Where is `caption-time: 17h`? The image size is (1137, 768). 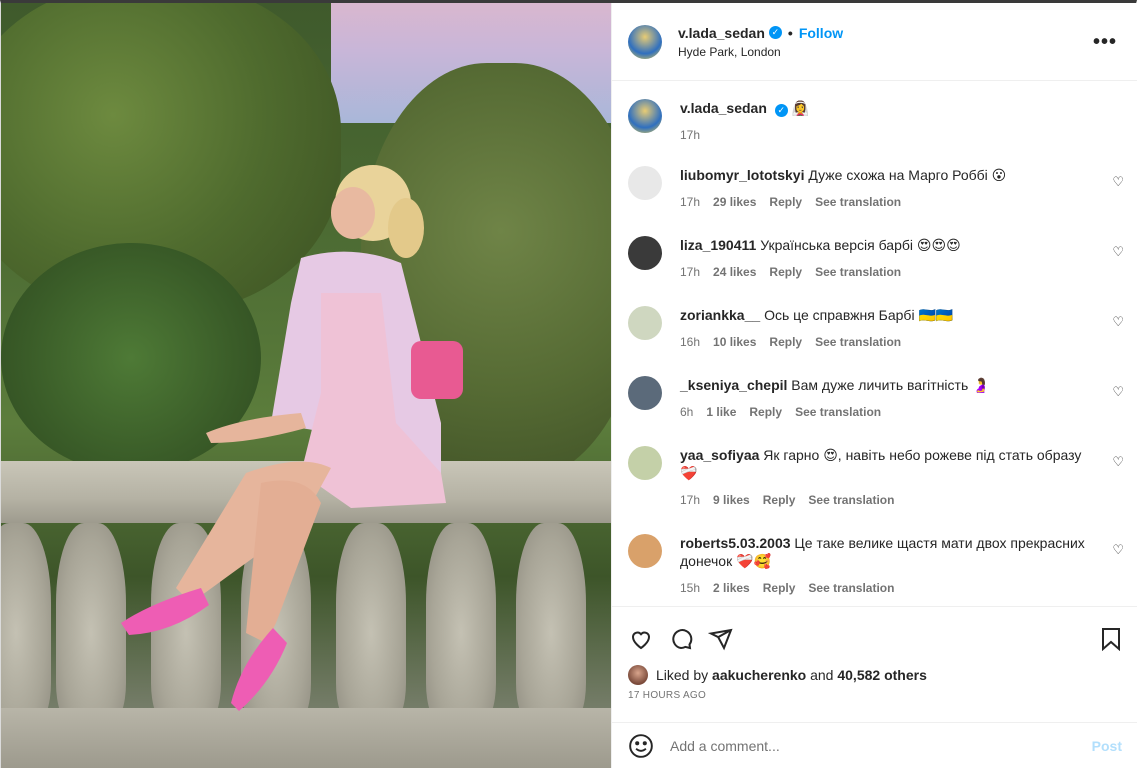
caption-time: 17h is located at coordinates (690, 135).